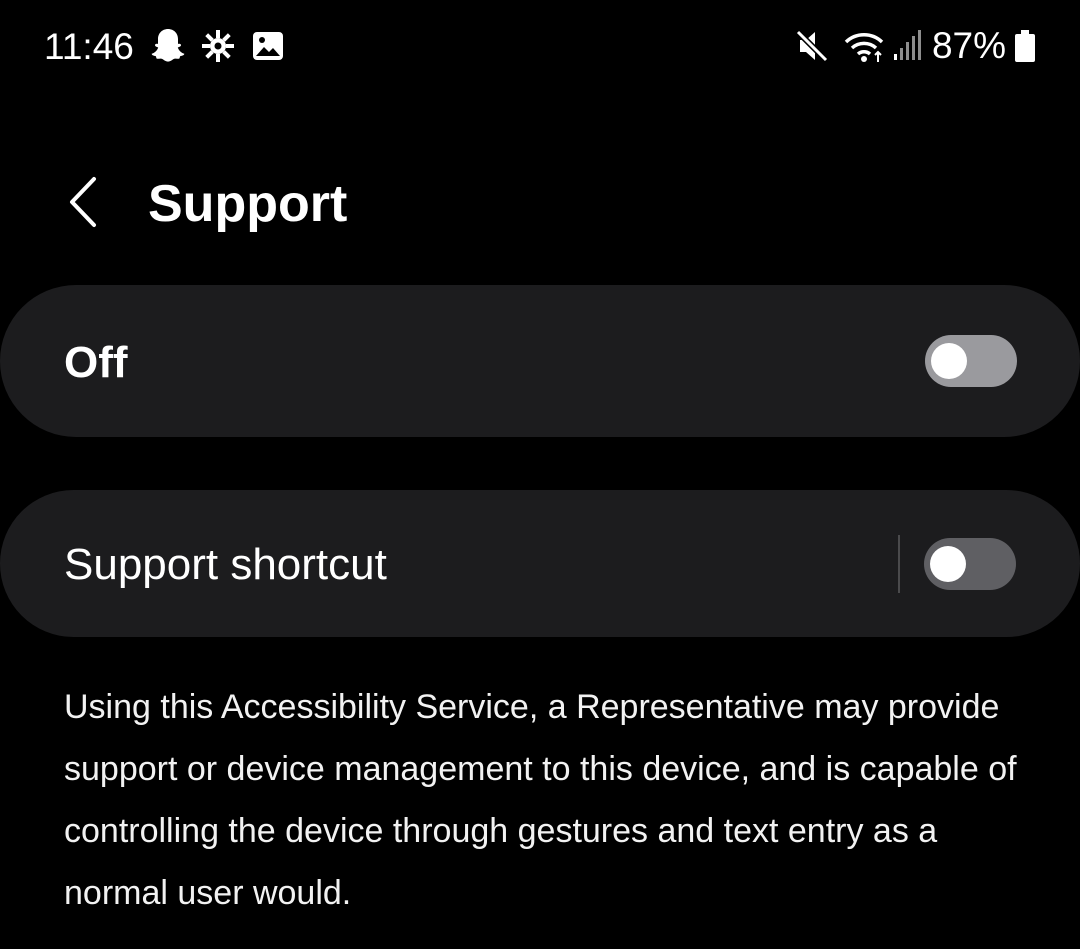 The height and width of the screenshot is (949, 1080). What do you see at coordinates (540, 48) in the screenshot?
I see `status-bar: 11:46 87%` at bounding box center [540, 48].